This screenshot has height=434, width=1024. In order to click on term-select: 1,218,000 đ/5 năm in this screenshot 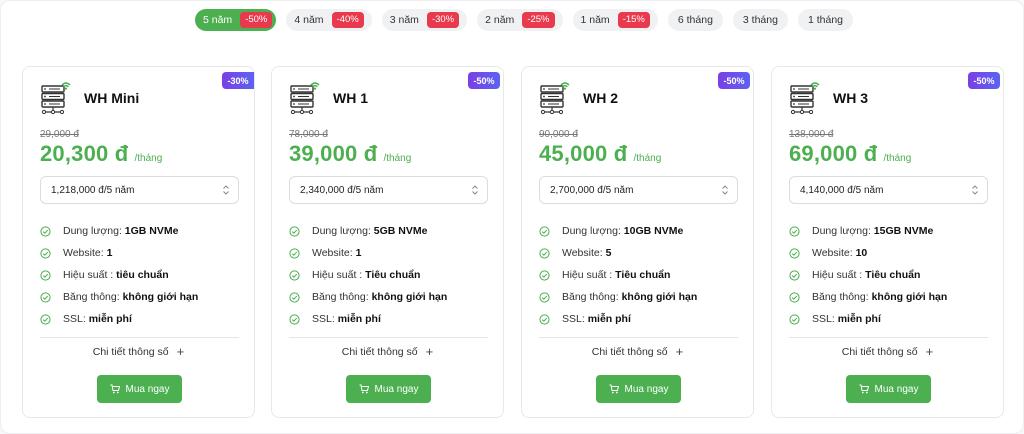, I will do `click(139, 190)`.